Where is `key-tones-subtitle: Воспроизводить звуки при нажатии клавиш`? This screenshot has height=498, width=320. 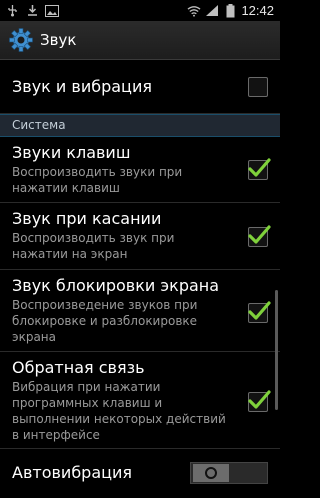 key-tones-subtitle: Воспроизводить звуки при нажатии клавиш is located at coordinates (97, 180).